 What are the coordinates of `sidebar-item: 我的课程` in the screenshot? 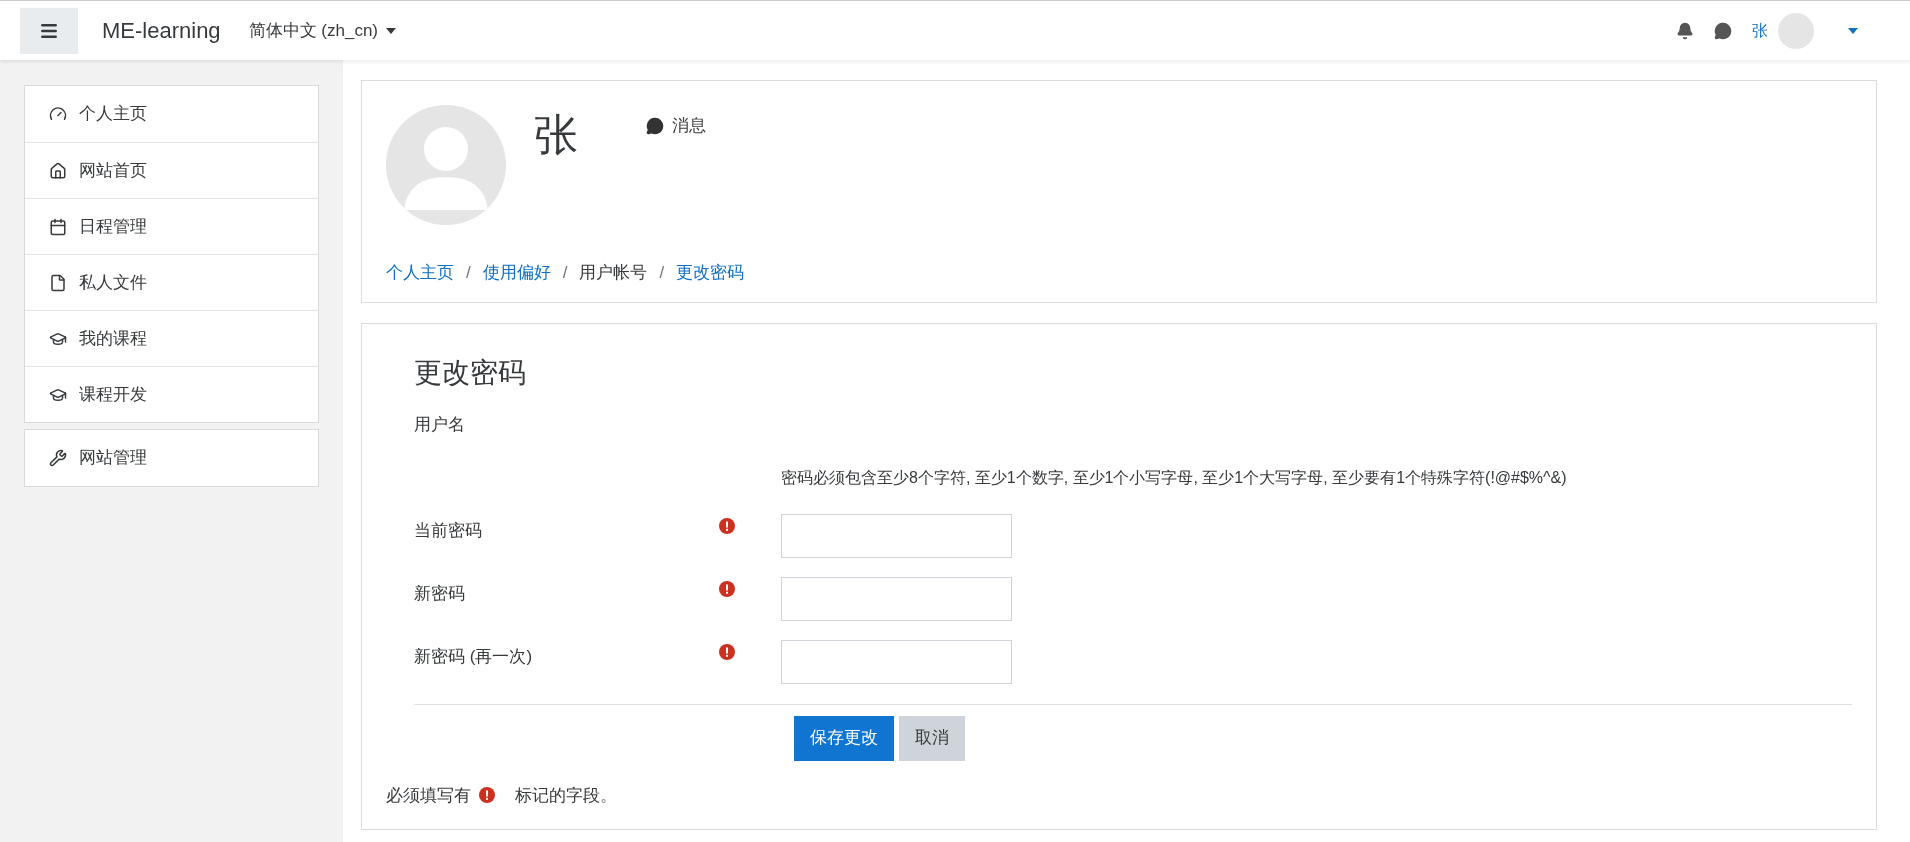 It's located at (171, 338).